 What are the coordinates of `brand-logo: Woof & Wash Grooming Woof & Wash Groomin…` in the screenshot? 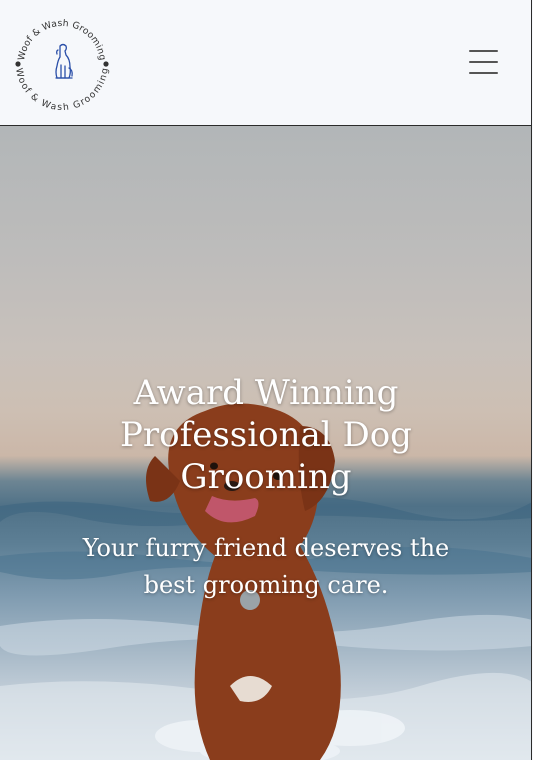 It's located at (62, 64).